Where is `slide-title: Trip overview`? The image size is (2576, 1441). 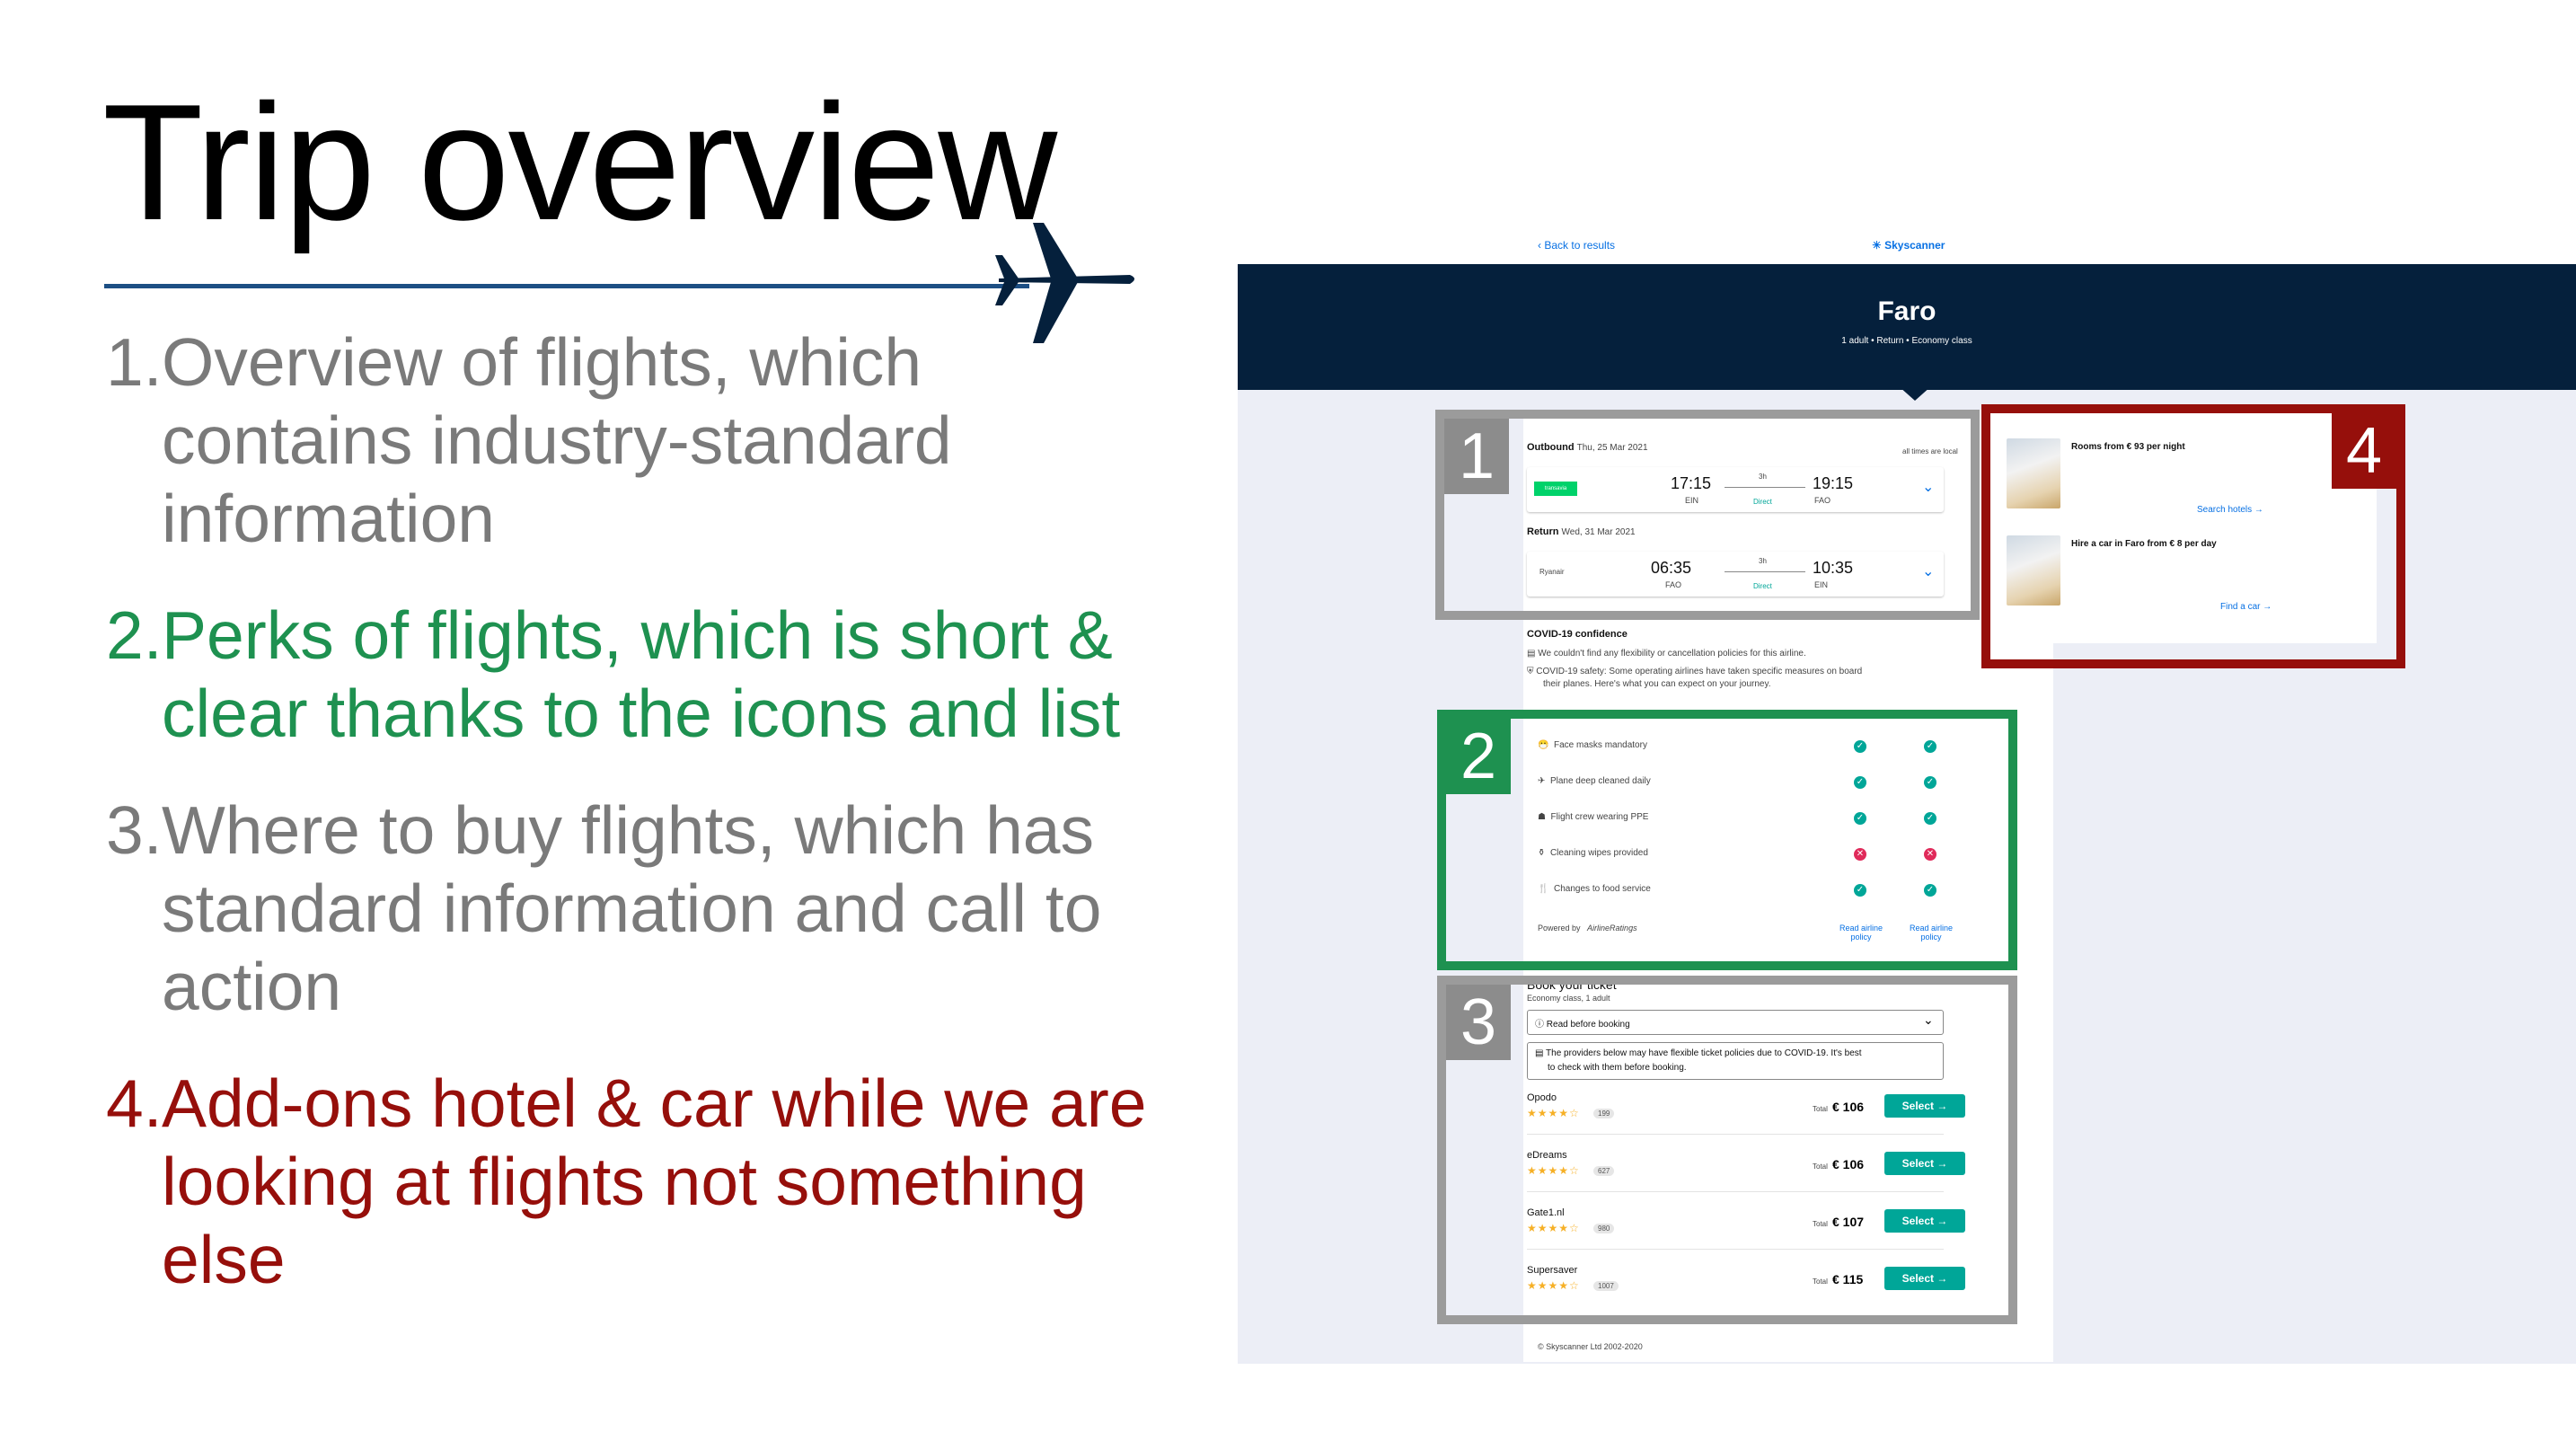 slide-title: Trip overview is located at coordinates (579, 161).